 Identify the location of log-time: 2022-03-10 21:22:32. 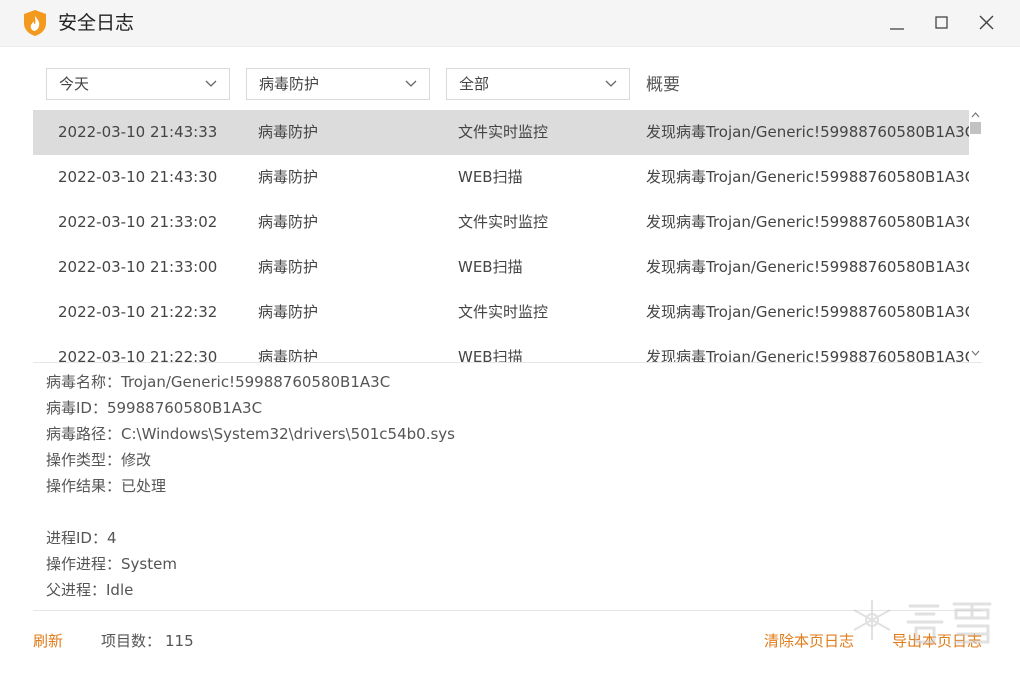
(138, 312).